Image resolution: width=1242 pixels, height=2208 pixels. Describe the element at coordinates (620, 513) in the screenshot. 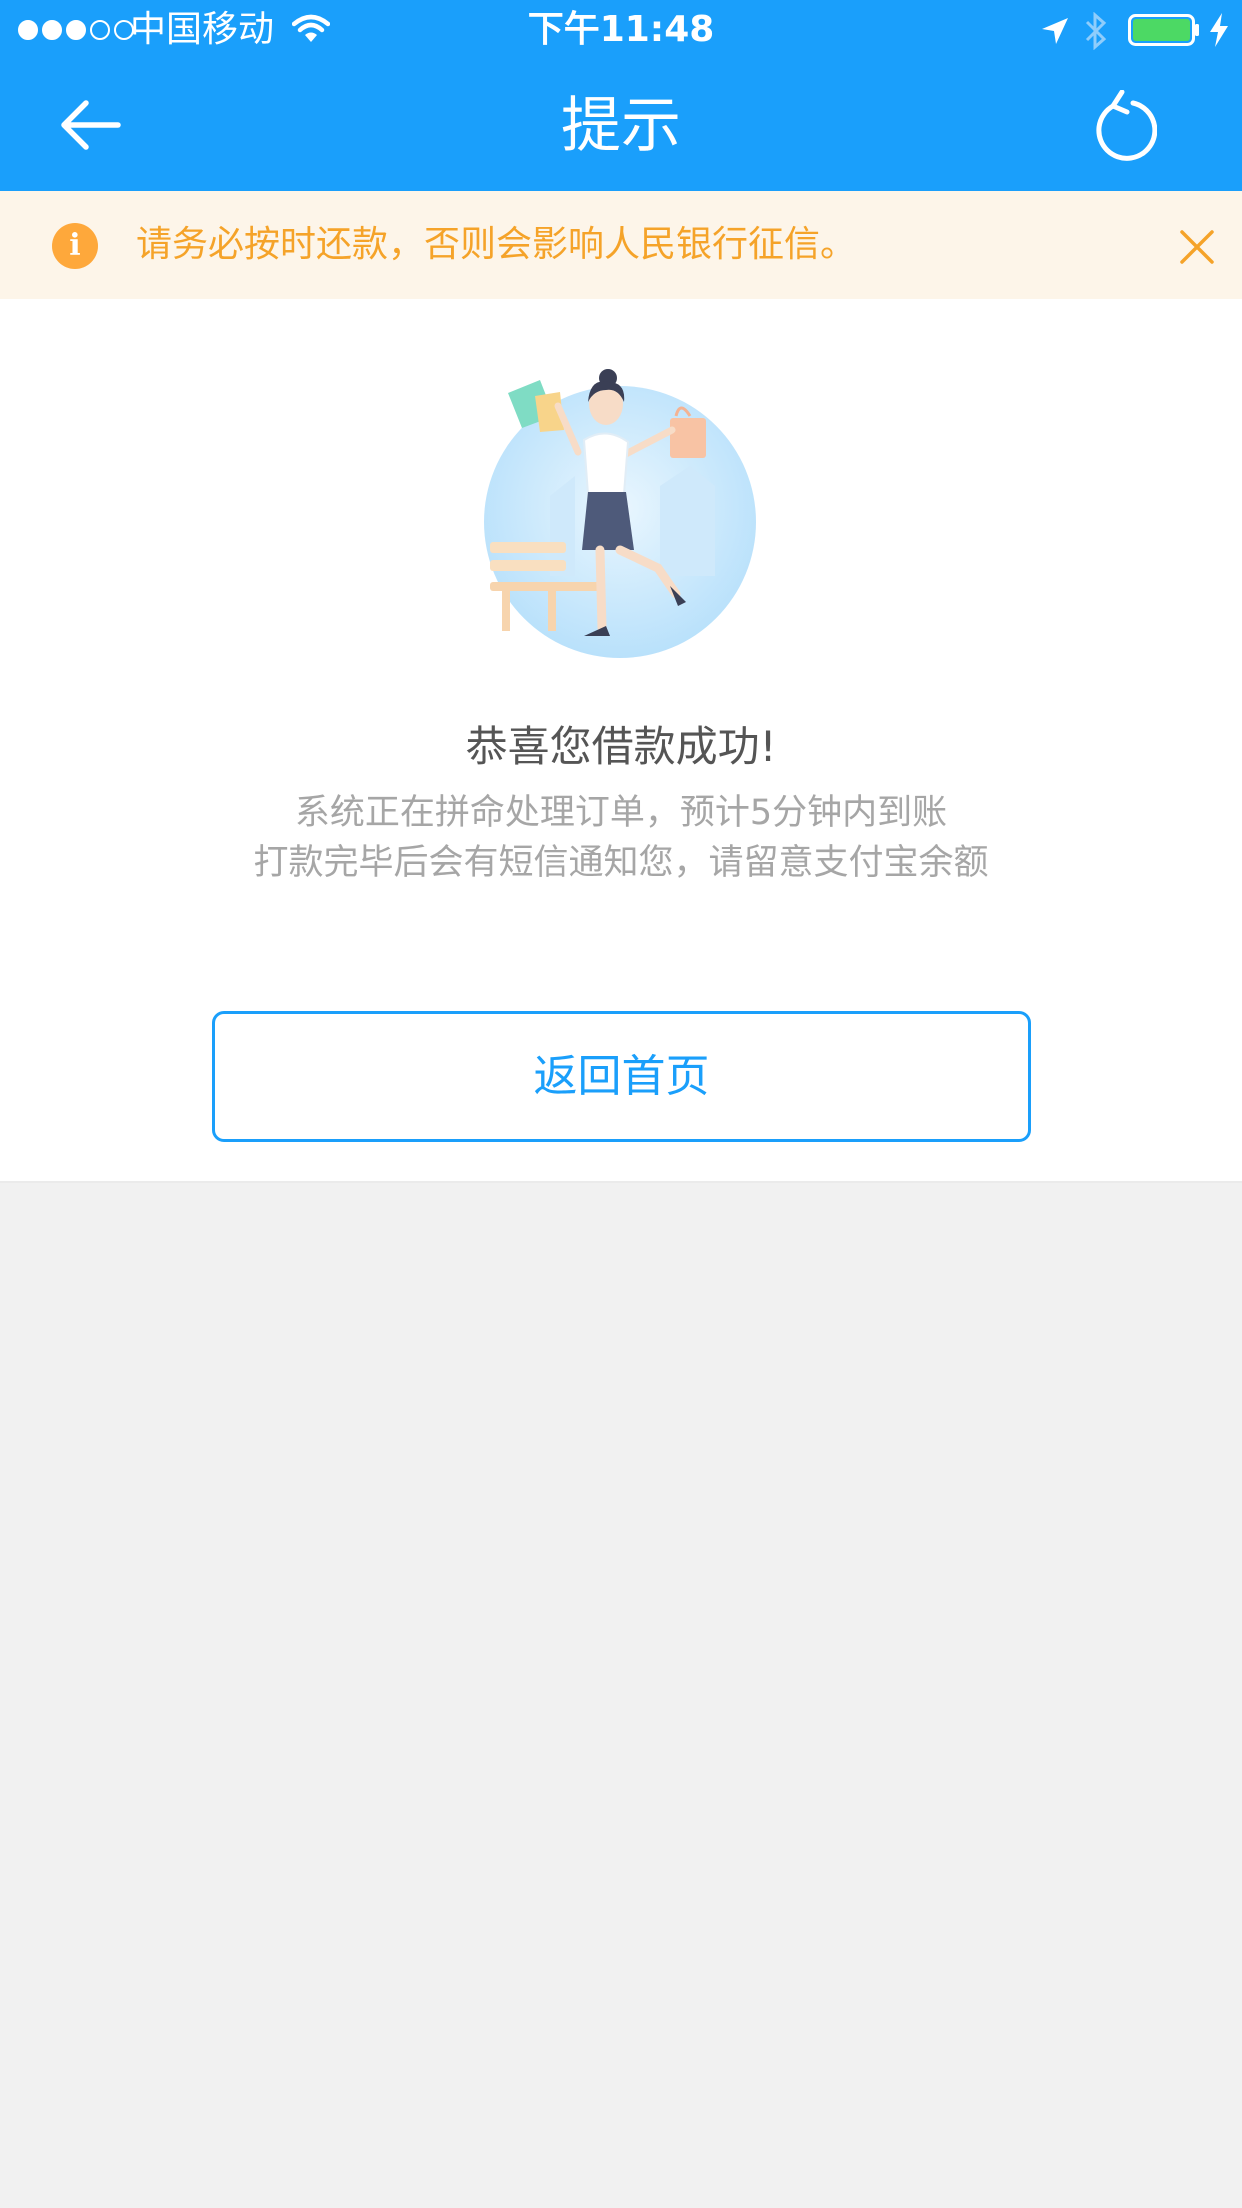

I see `loan-success-illustration` at that location.